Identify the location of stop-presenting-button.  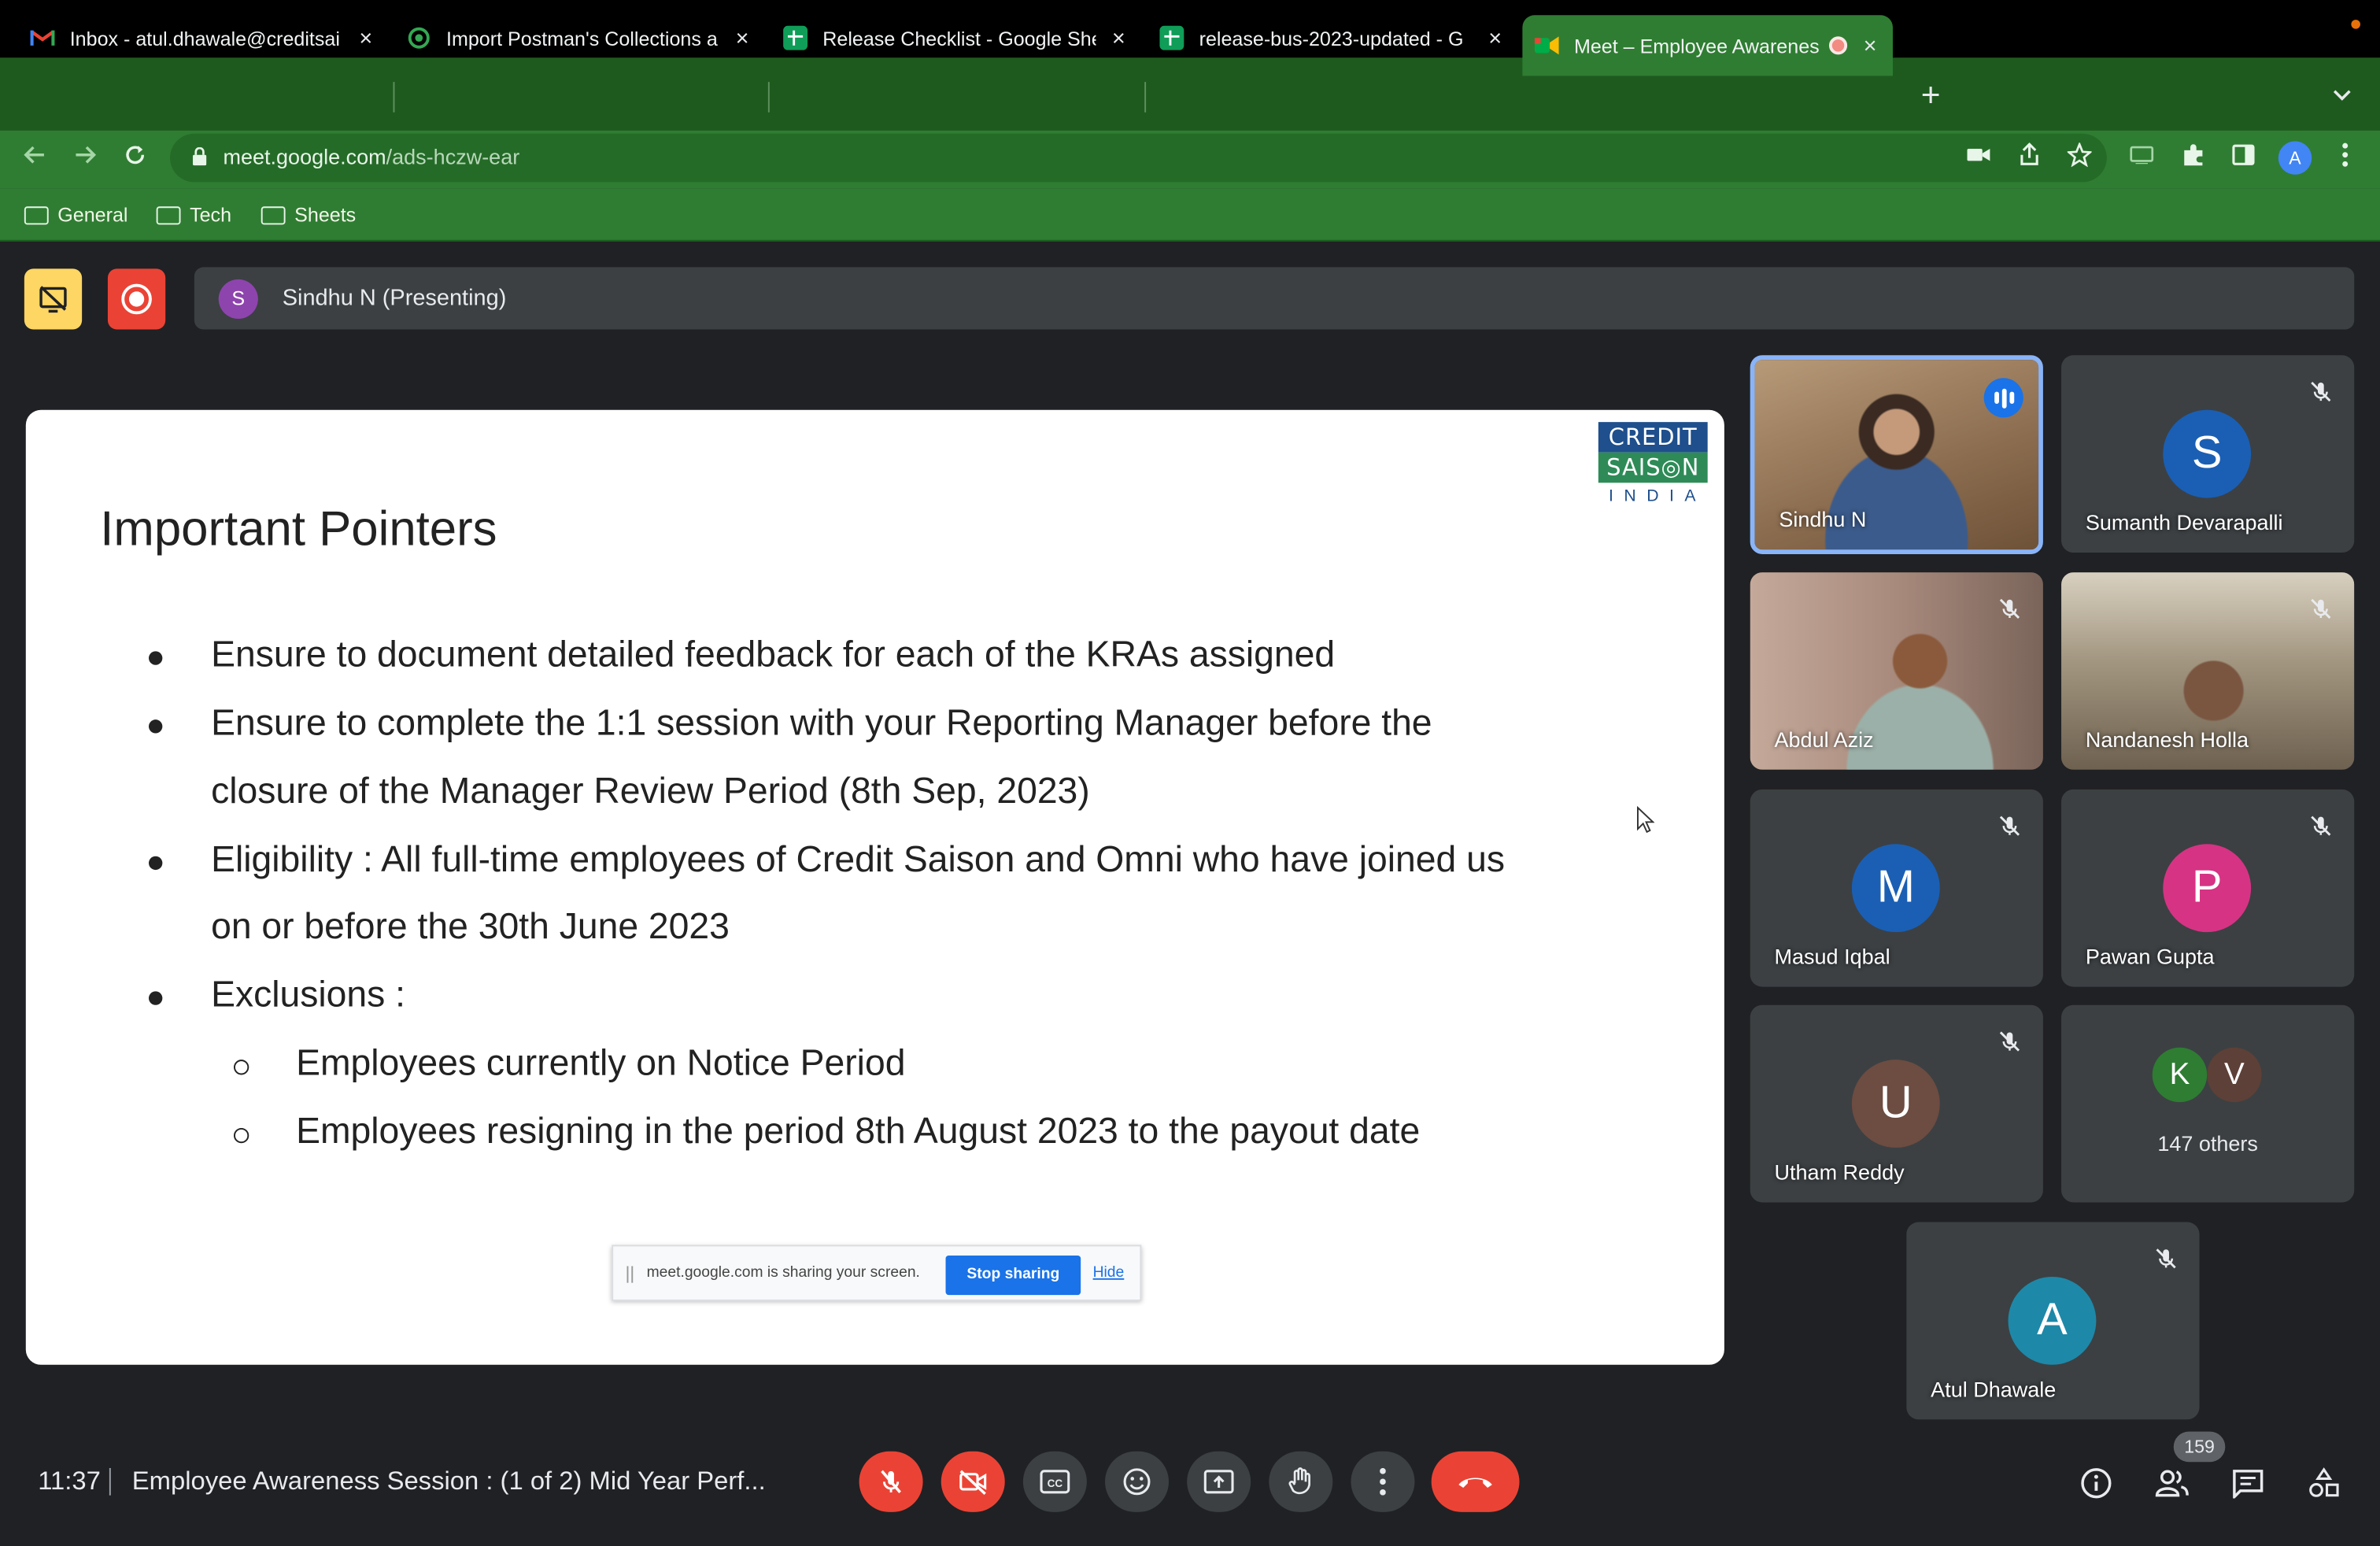
(53, 299).